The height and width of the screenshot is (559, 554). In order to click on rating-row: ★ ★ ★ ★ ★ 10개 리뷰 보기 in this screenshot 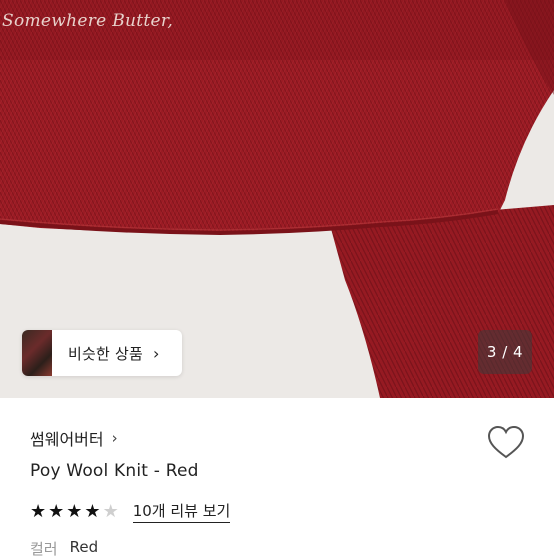, I will do `click(130, 511)`.